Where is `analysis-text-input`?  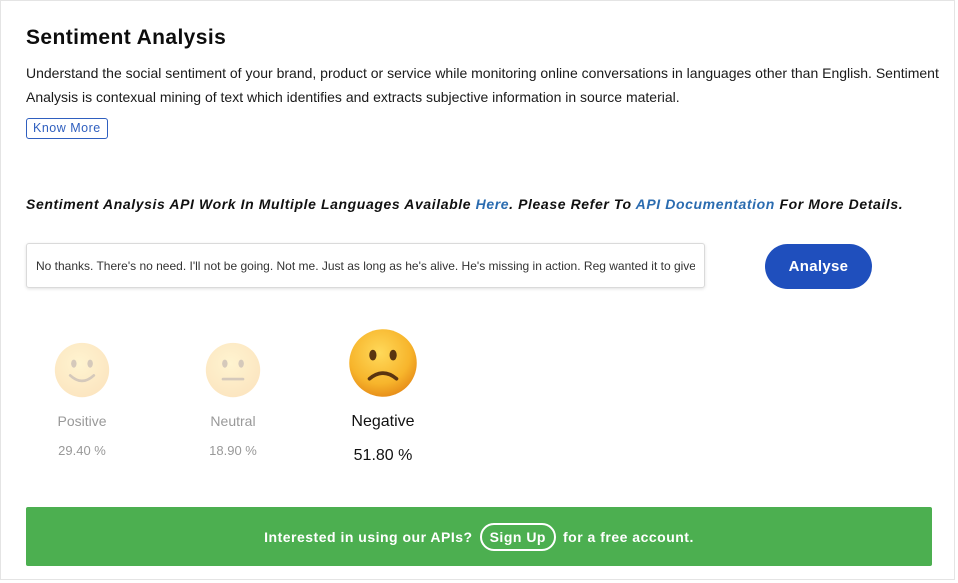
analysis-text-input is located at coordinates (365, 265).